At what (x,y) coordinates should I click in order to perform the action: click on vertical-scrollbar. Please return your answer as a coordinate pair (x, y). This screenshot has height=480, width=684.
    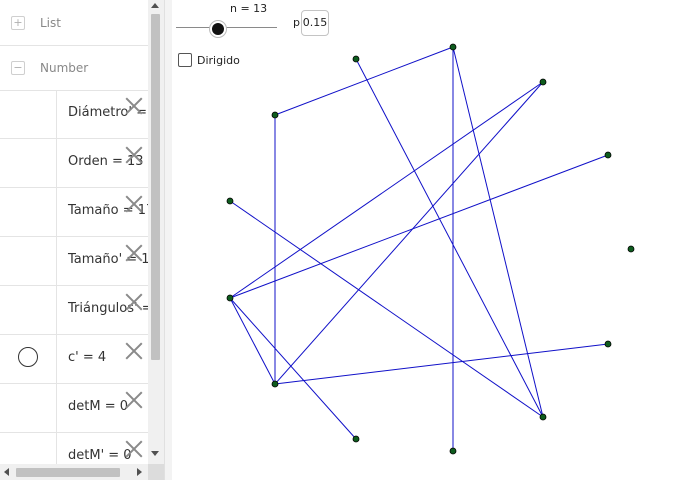
    Looking at the image, I should click on (156, 232).